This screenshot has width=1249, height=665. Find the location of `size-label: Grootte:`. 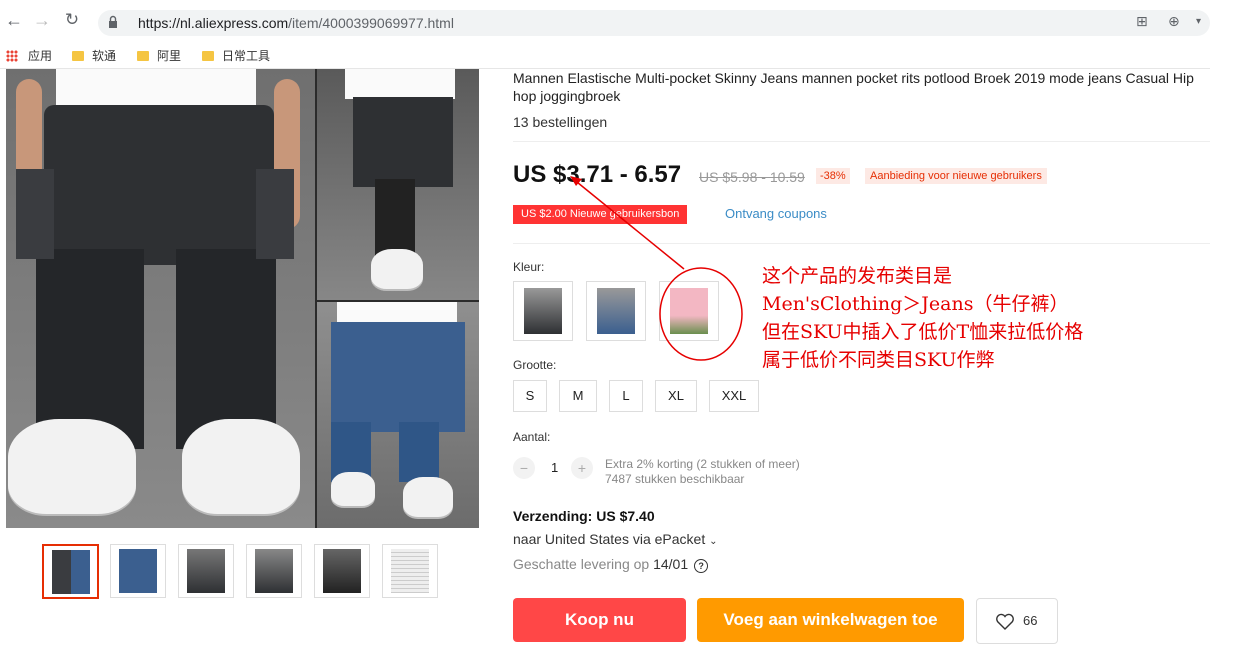

size-label: Grootte: is located at coordinates (535, 365).